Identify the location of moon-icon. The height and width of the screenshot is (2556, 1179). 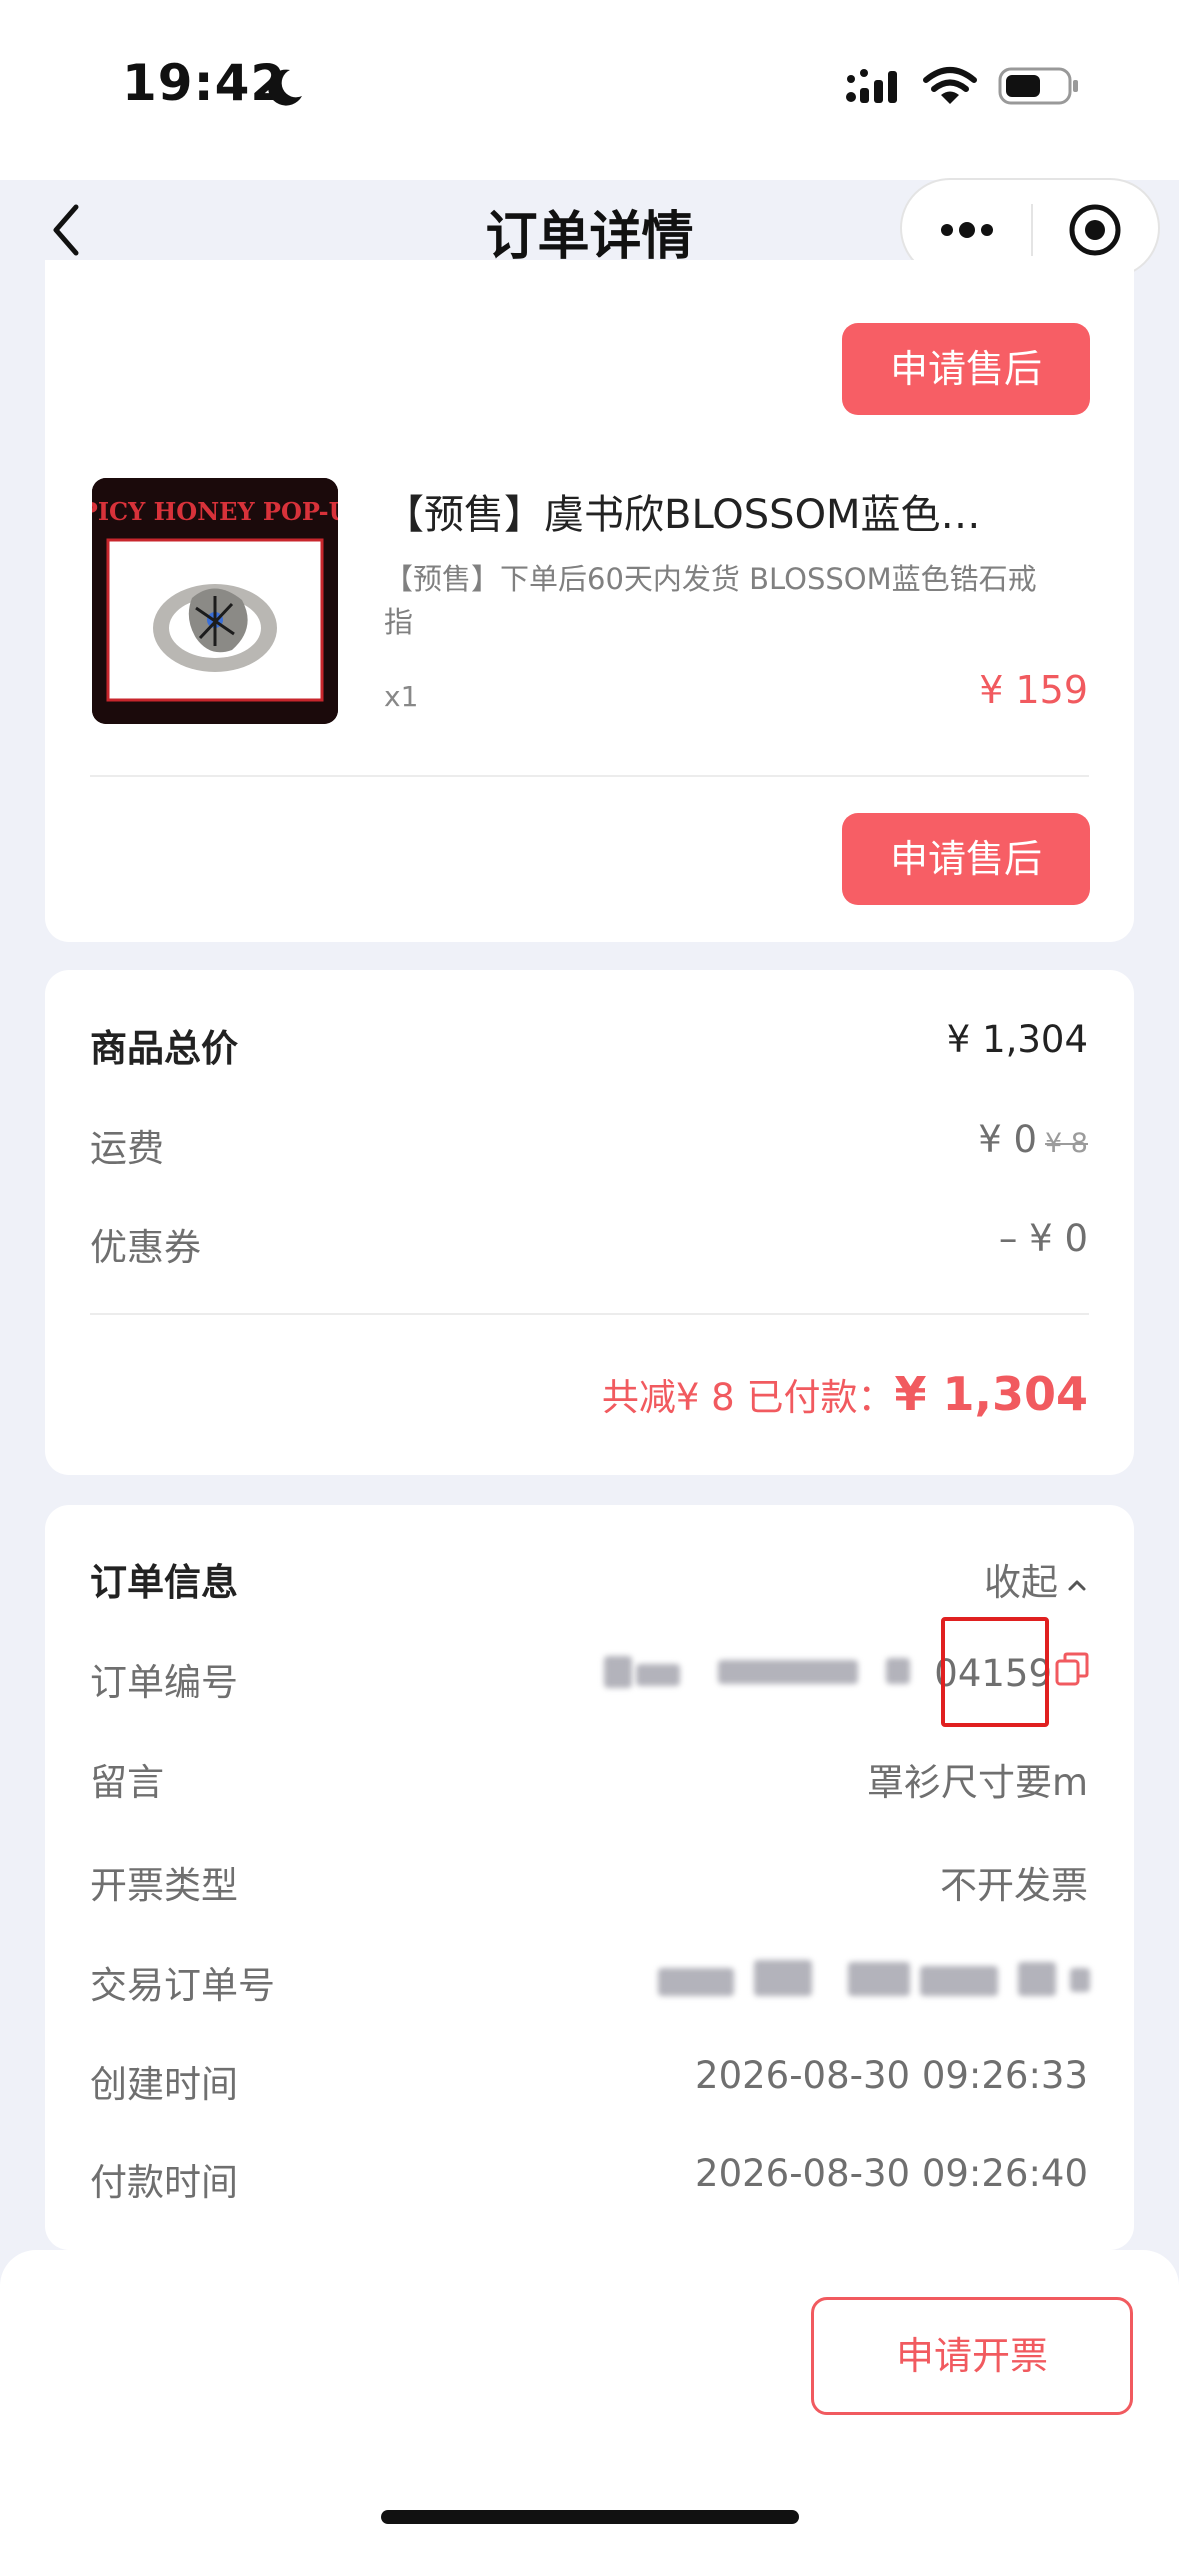
(285, 87).